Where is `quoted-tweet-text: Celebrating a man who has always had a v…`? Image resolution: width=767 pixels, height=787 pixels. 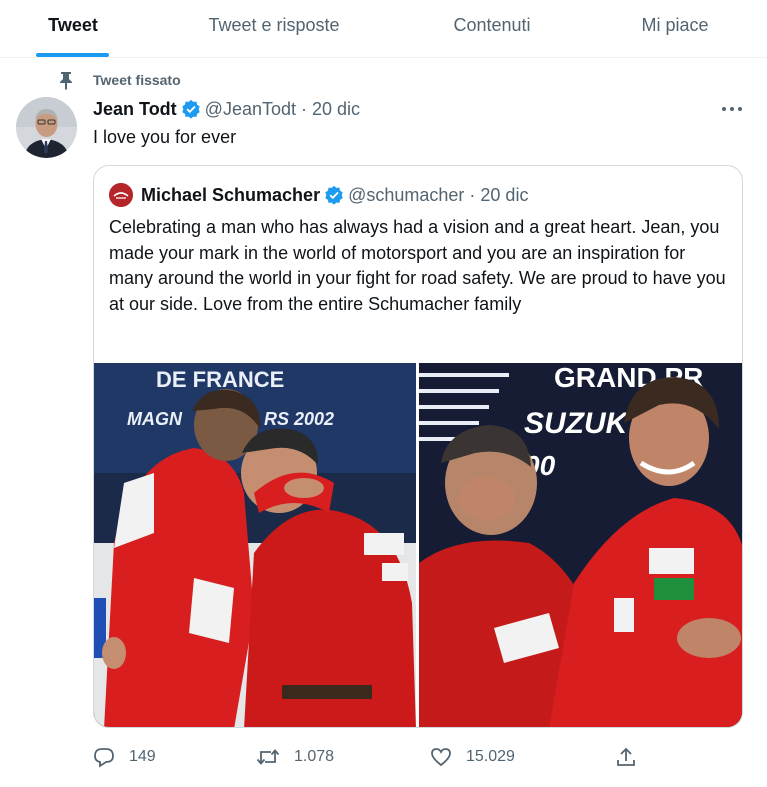
quoted-tweet-text: Celebrating a man who has always had a v… is located at coordinates (417, 265).